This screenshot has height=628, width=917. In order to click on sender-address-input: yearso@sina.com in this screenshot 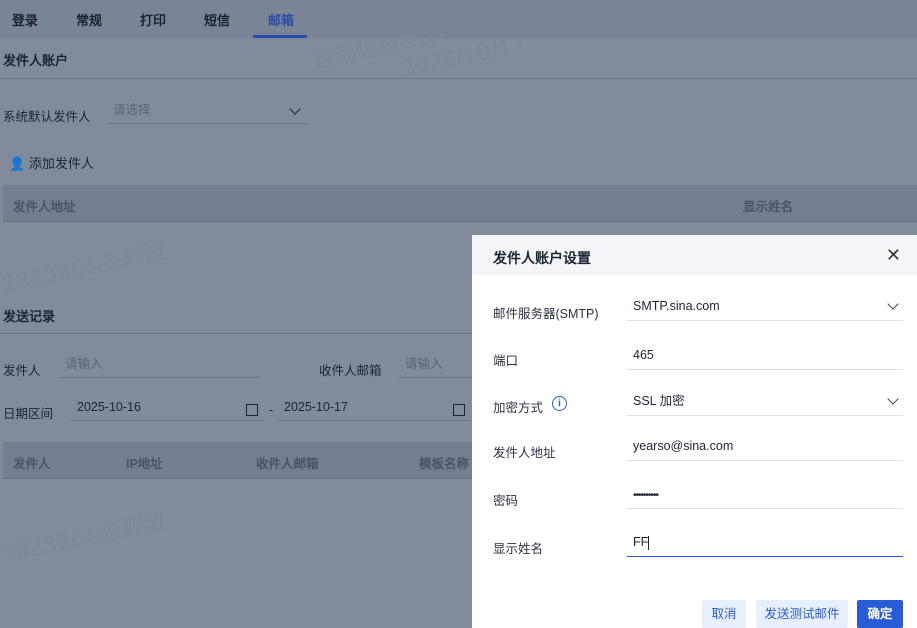, I will do `click(765, 448)`.